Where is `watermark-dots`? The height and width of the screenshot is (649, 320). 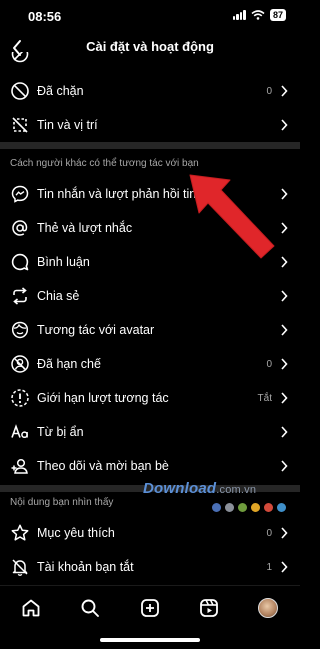 watermark-dots is located at coordinates (249, 507).